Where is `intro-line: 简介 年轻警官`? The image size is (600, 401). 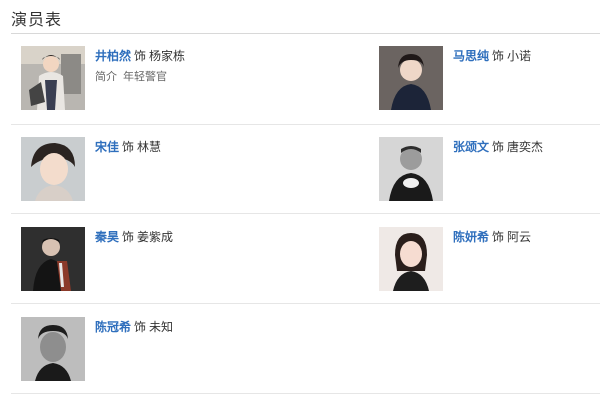 intro-line: 简介 年轻警官 is located at coordinates (131, 76).